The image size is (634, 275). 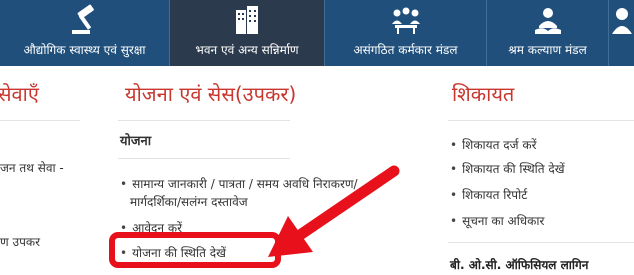 I want to click on highlight-box-annotation, so click(x=195, y=250).